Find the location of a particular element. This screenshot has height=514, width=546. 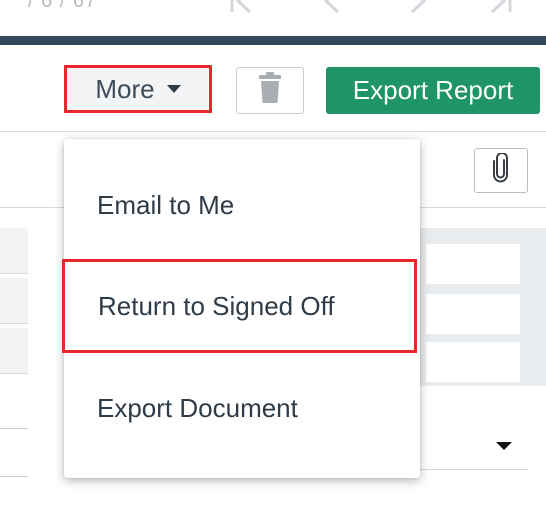

header-bar is located at coordinates (273, 40).